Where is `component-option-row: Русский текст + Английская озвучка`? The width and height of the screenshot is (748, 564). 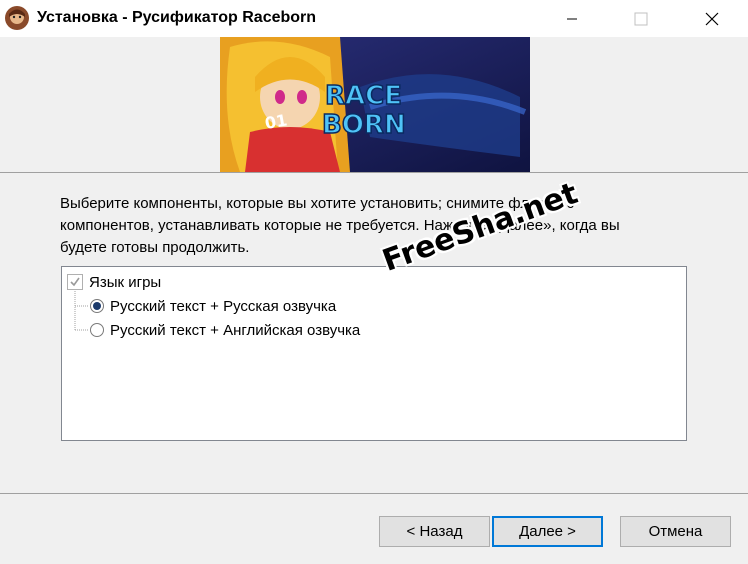
component-option-row: Русский текст + Английская озвучка is located at coordinates (225, 330).